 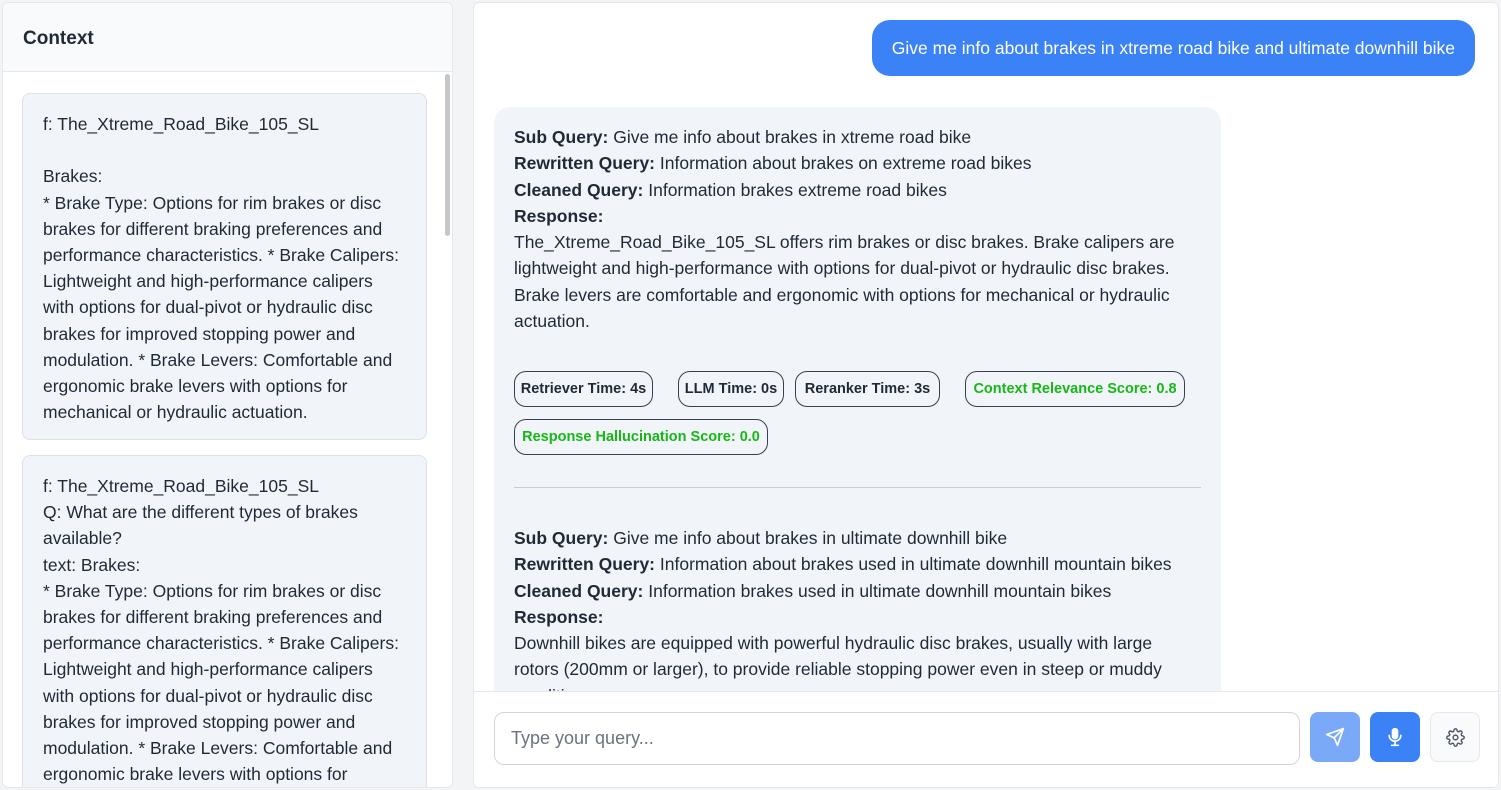 I want to click on settings-button, so click(x=1455, y=737).